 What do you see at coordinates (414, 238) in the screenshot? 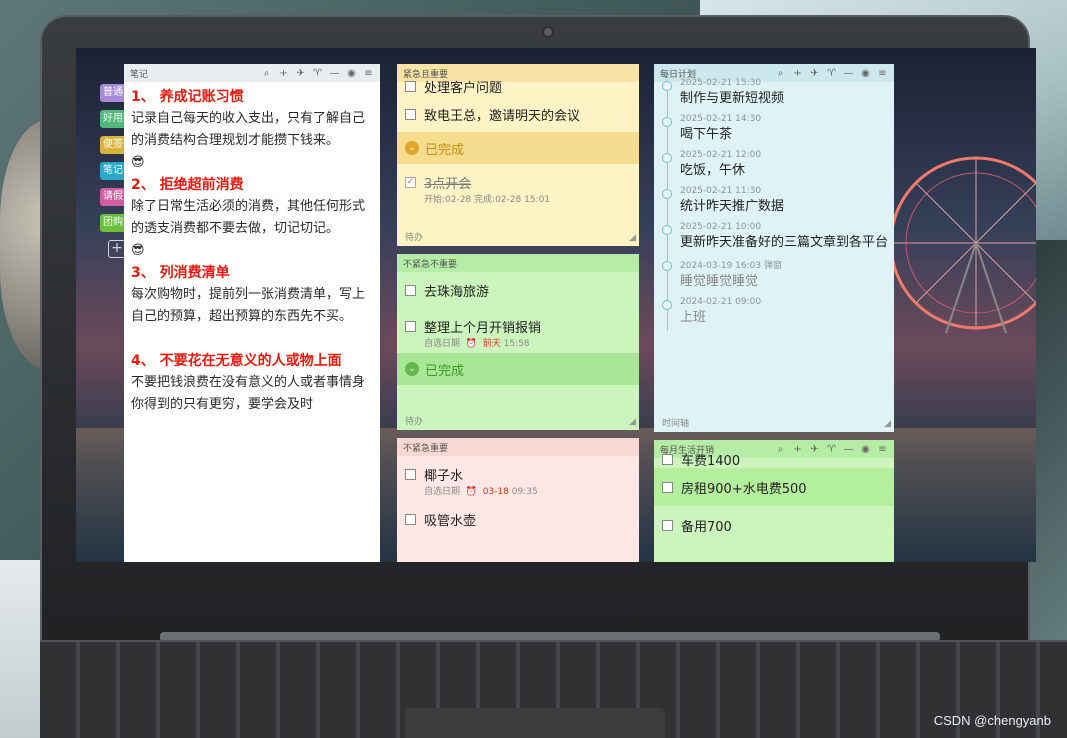
I see `note-footer: 待办` at bounding box center [414, 238].